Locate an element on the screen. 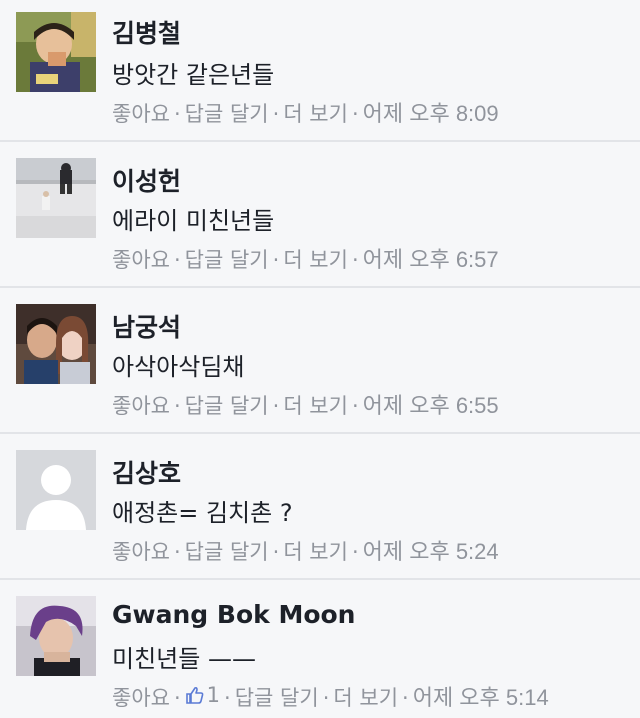 This screenshot has width=640, height=718. thumbs-up-icon is located at coordinates (194, 695).